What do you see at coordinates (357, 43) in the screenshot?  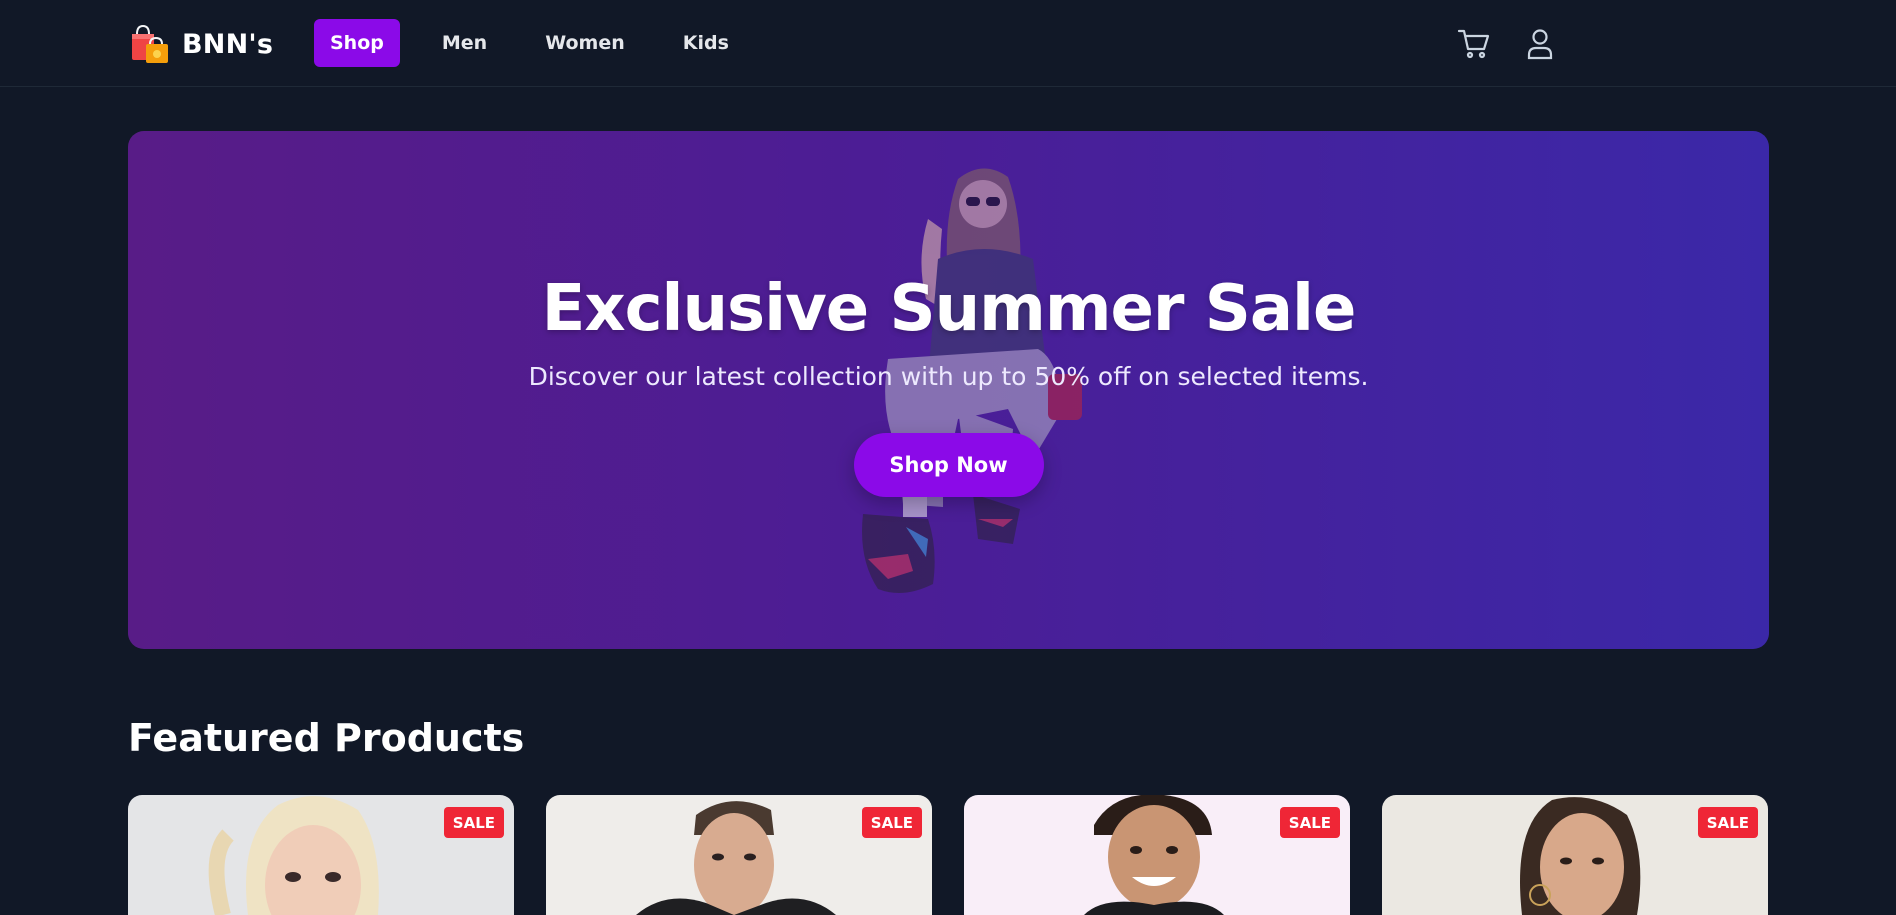 I see `nav-item-shop: Shop` at bounding box center [357, 43].